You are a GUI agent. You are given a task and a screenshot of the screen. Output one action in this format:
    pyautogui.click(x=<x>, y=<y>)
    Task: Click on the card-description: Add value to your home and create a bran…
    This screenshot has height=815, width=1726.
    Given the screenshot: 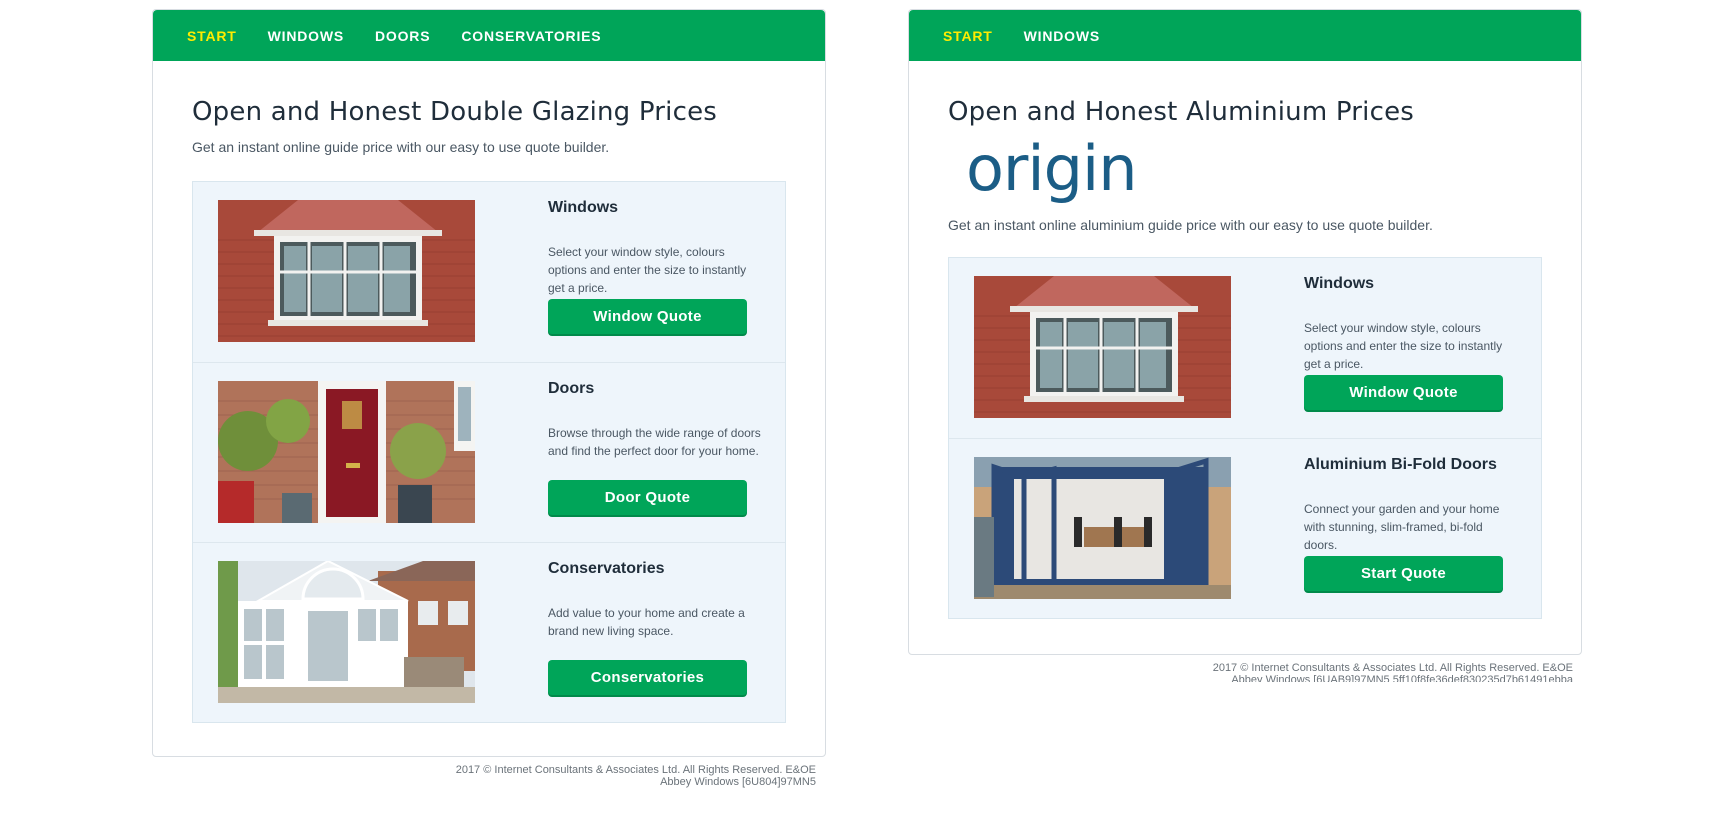 What is the action you would take?
    pyautogui.click(x=646, y=622)
    